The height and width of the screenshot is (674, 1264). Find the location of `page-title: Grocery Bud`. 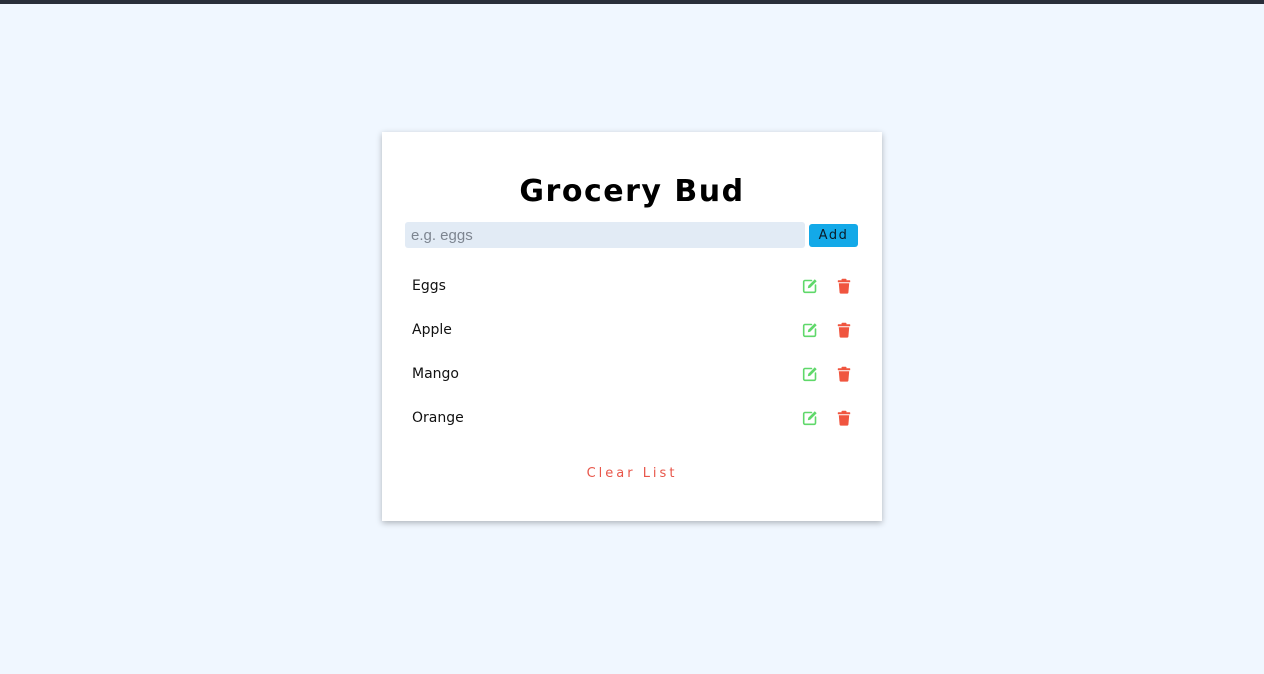

page-title: Grocery Bud is located at coordinates (632, 191).